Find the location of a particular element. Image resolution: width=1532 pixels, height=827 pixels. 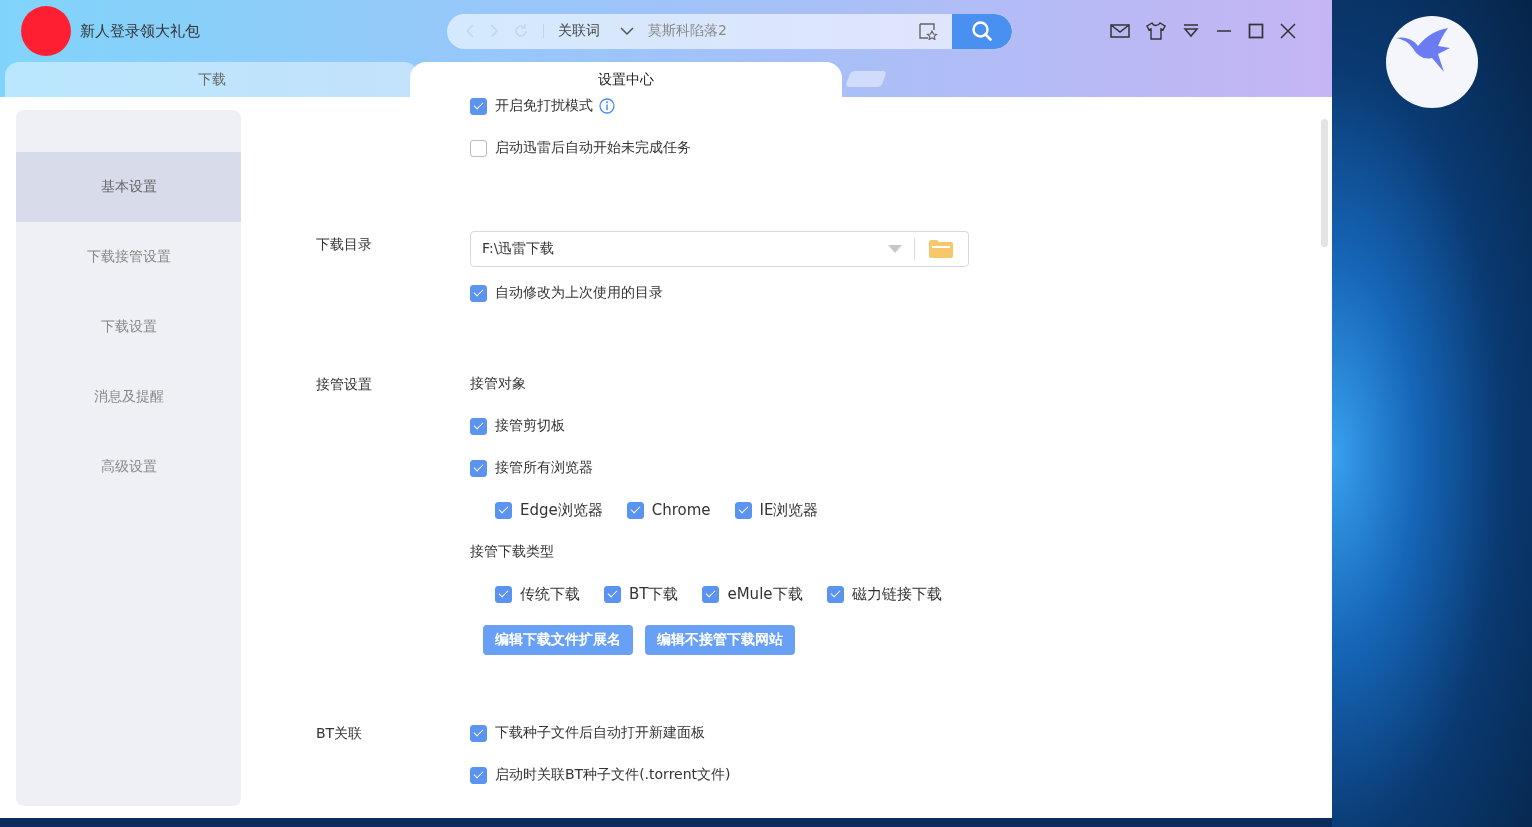

folder-icon is located at coordinates (941, 249).